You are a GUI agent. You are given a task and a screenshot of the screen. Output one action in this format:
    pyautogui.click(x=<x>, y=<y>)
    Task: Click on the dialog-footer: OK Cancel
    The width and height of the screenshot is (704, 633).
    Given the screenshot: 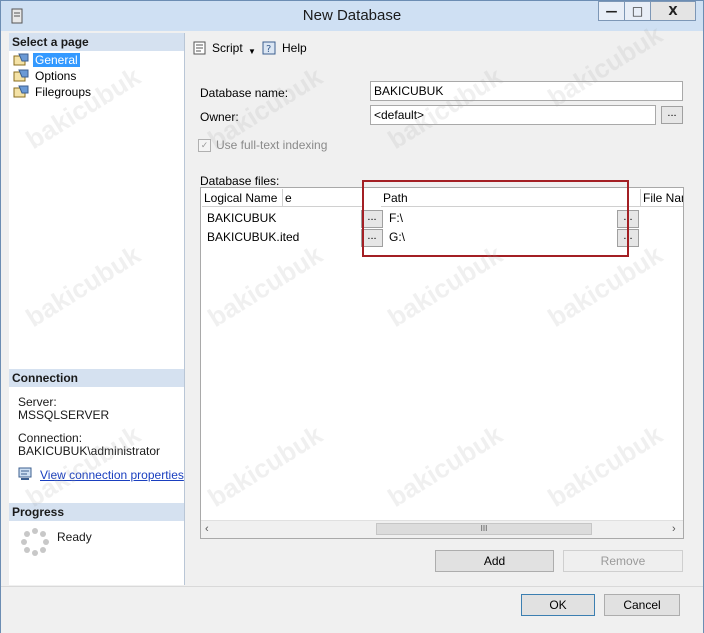 What is the action you would take?
    pyautogui.click(x=352, y=609)
    